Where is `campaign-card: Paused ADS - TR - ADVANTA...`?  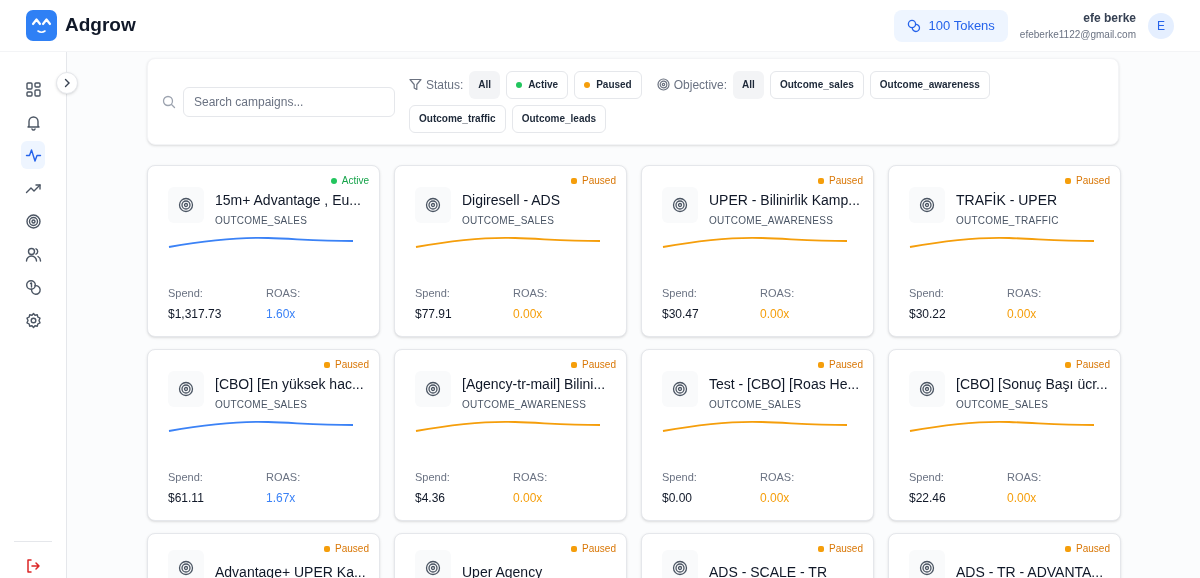
campaign-card: Paused ADS - TR - ADVANTA... is located at coordinates (1004, 555).